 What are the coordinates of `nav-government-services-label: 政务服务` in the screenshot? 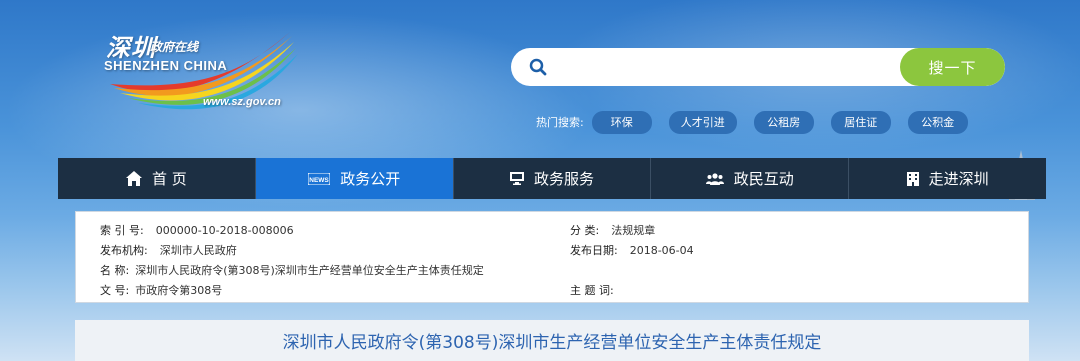 It's located at (563, 179).